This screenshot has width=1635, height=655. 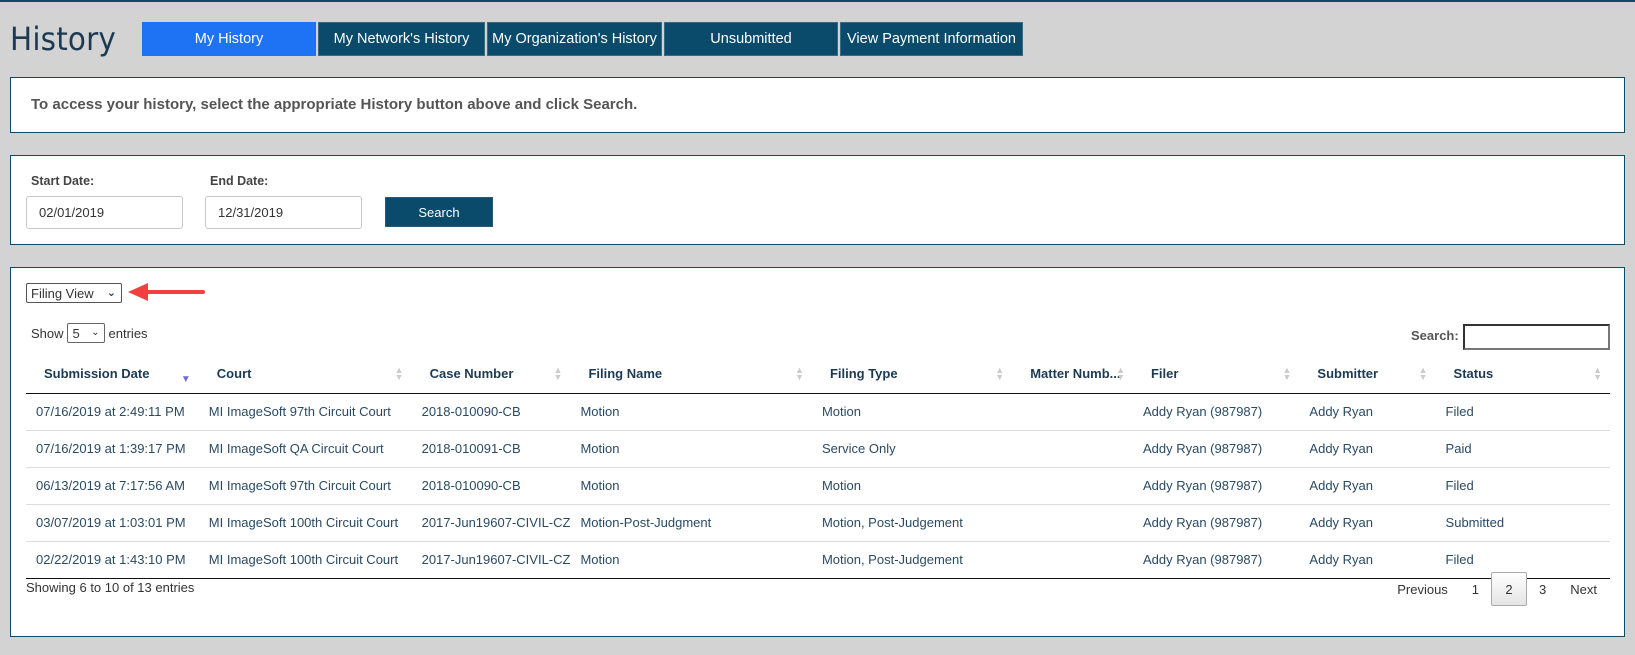 I want to click on column-header-submitter: Submitter ▲ ▼, so click(x=1367, y=374).